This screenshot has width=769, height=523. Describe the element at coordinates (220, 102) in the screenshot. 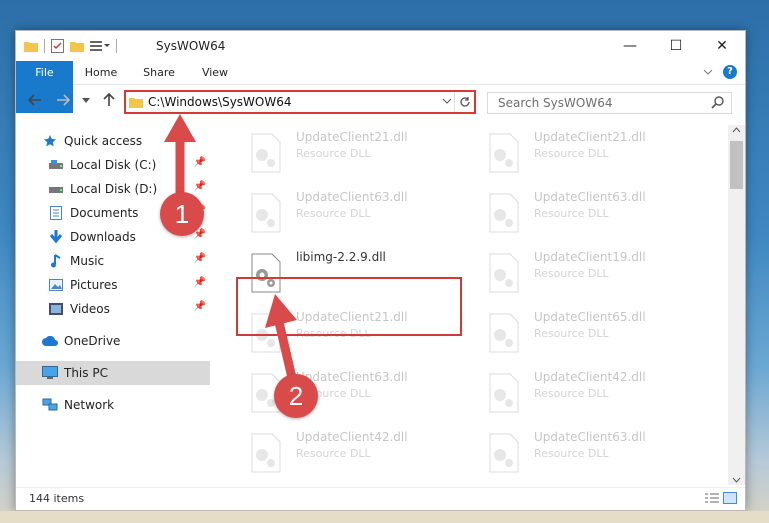

I see `address-path: C:\Windows\SysWOW64` at that location.